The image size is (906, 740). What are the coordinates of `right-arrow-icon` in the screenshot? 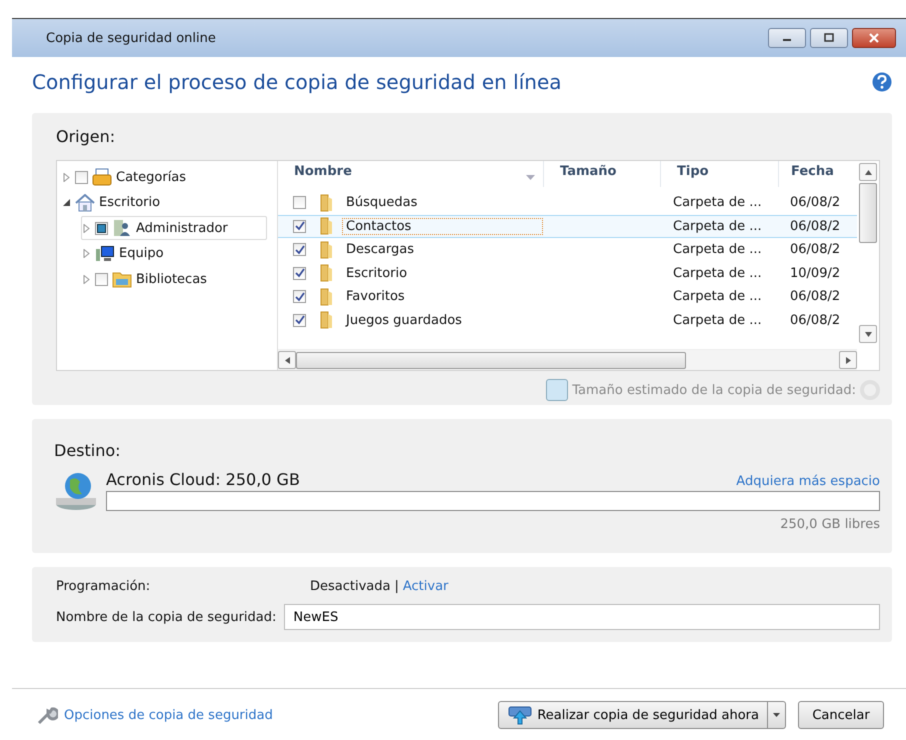 It's located at (848, 360).